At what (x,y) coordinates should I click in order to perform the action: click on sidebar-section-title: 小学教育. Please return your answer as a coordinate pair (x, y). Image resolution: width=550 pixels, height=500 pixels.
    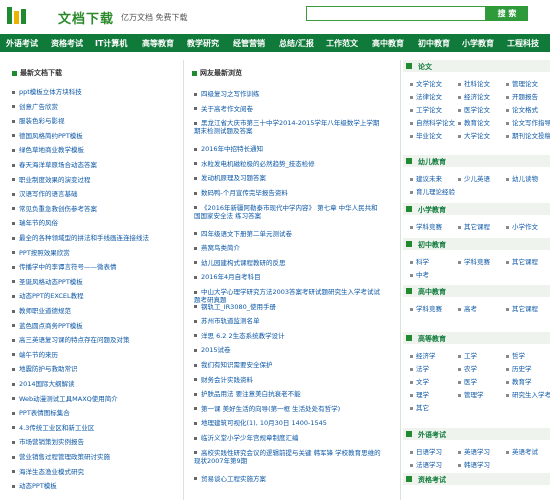
    Looking at the image, I should click on (432, 210).